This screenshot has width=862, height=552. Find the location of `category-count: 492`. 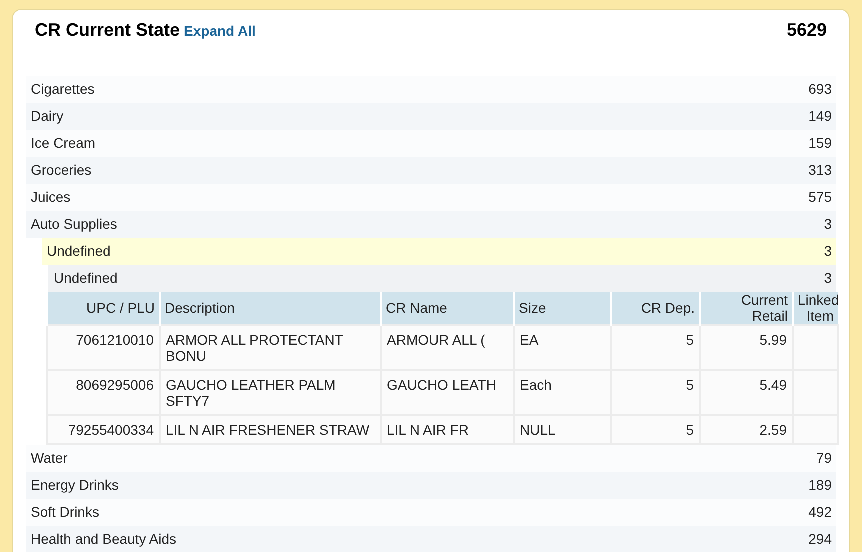

category-count: 492 is located at coordinates (820, 512).